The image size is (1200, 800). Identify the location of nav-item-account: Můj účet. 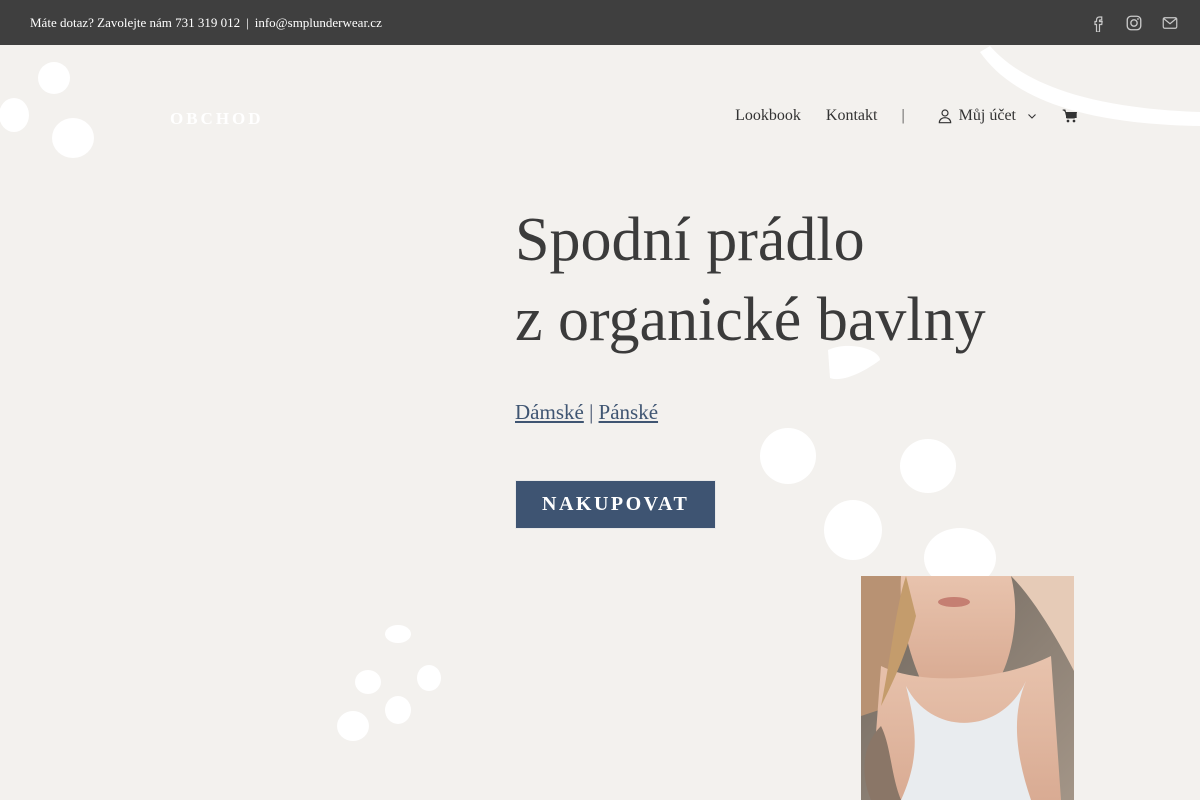
(987, 116).